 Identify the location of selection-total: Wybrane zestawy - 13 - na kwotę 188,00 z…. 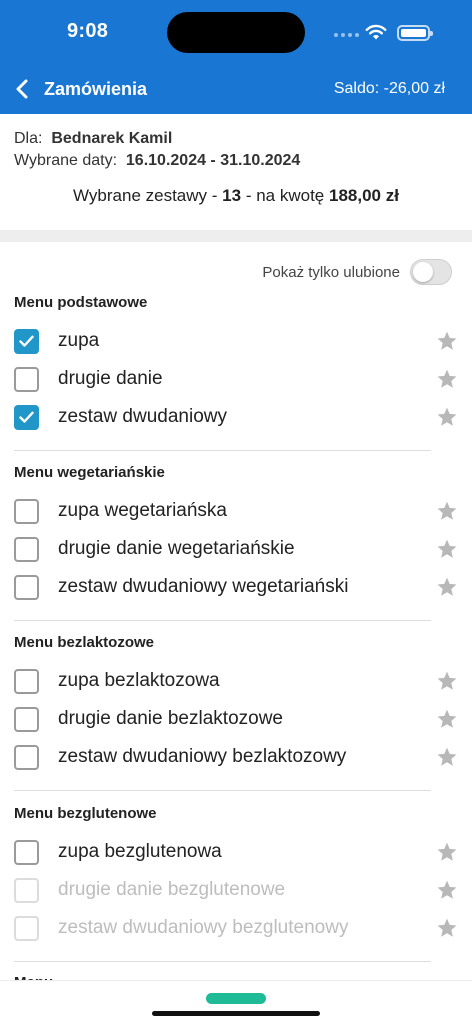
(236, 196).